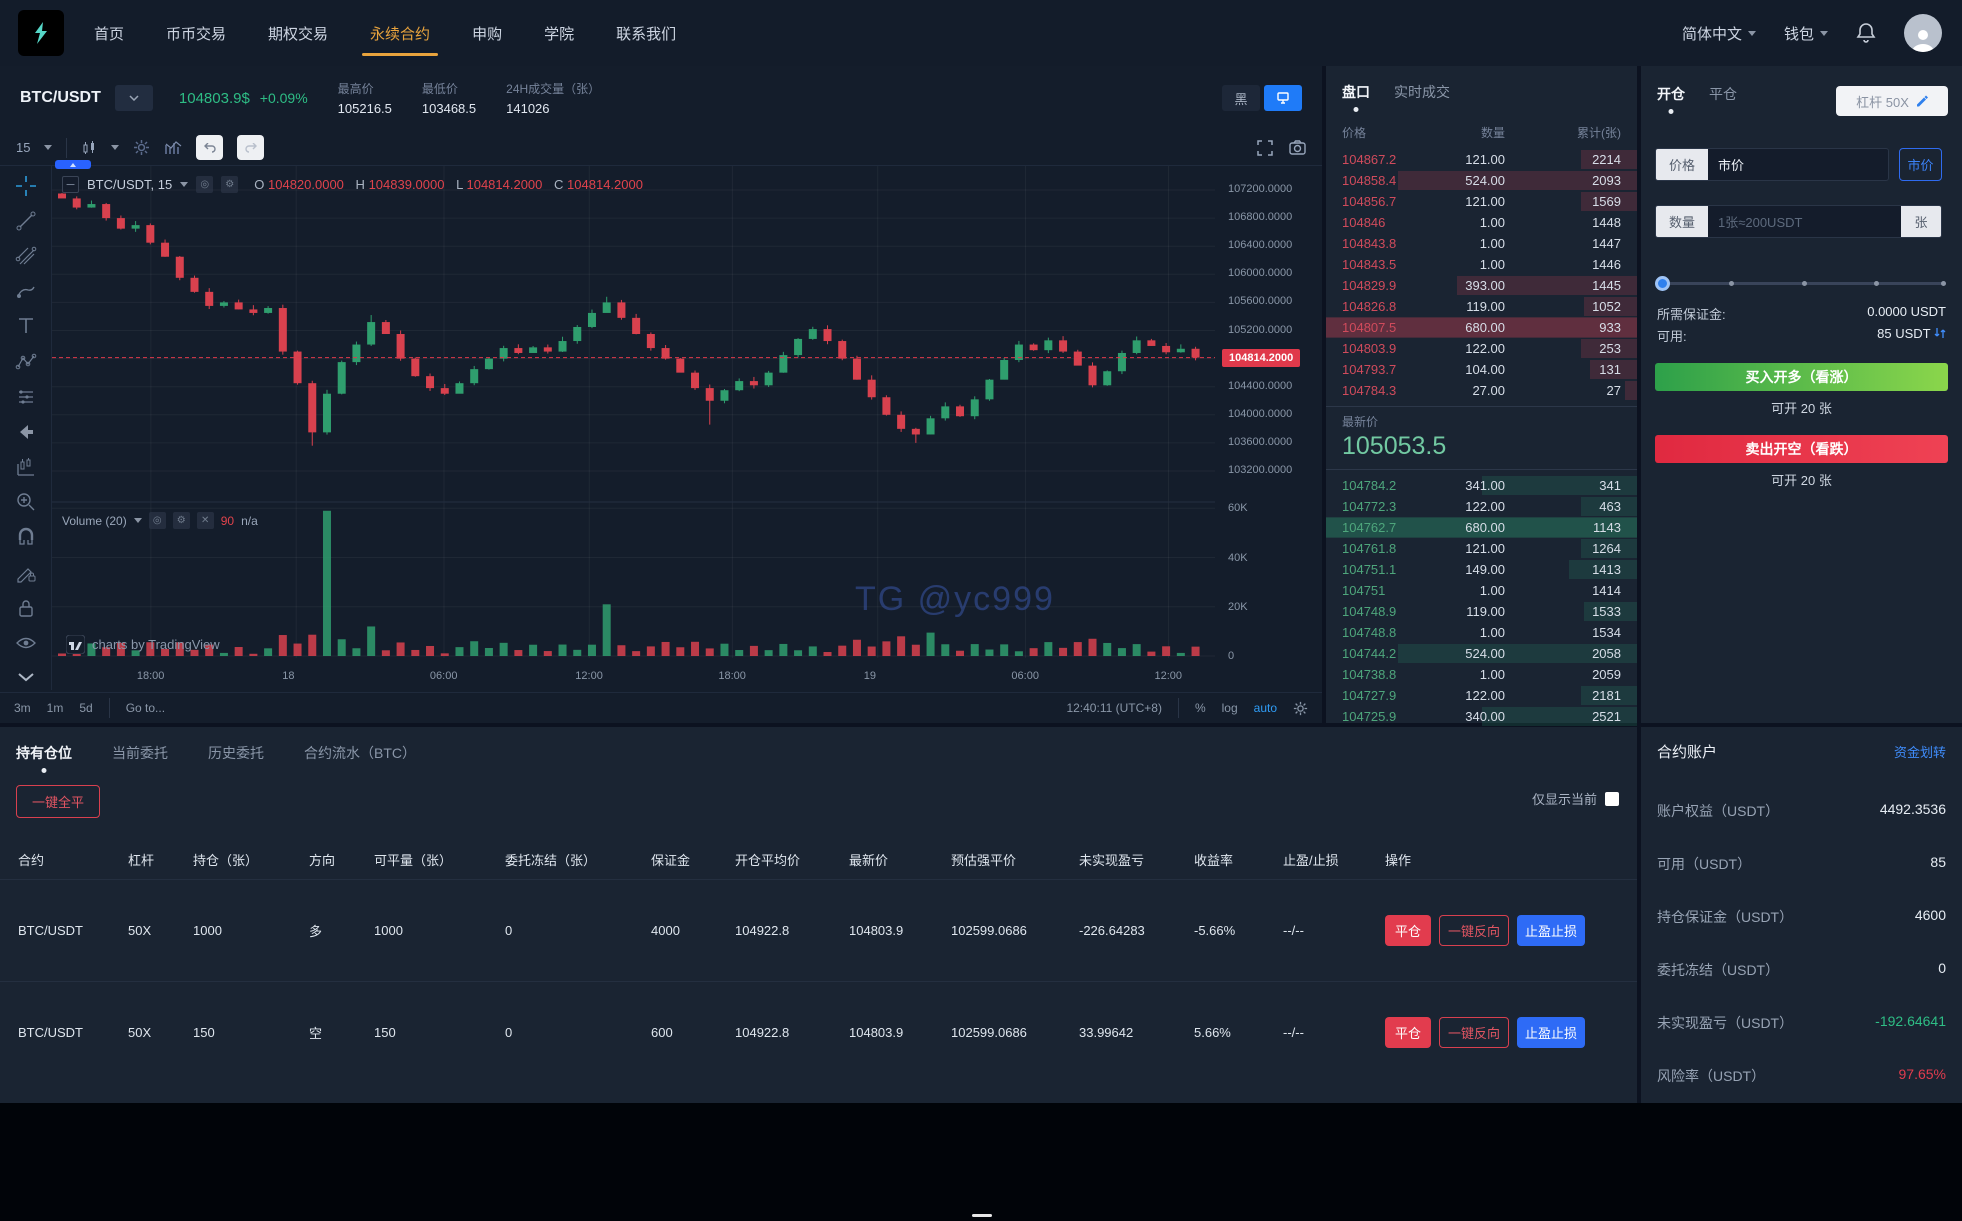 This screenshot has height=1221, width=1962. Describe the element at coordinates (1481, 222) in the screenshot. I see `orderbook-row: 104846 1.00 1448` at that location.